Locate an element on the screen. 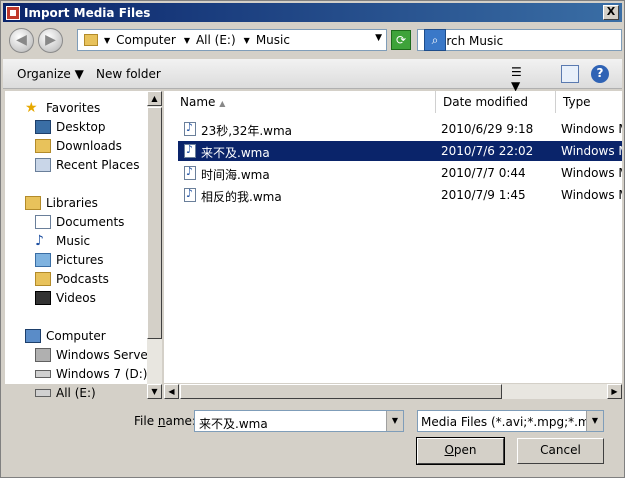  address-dropdown-icon: ▼ is located at coordinates (378, 38).